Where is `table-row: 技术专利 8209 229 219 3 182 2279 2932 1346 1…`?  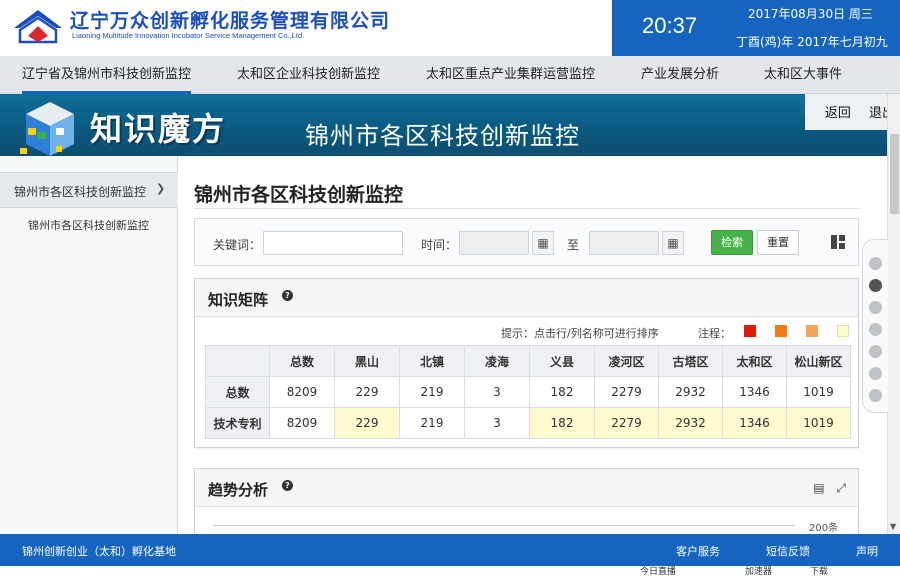
table-row: 技术专利 8209 229 219 3 182 2279 2932 1346 1… is located at coordinates (528, 423).